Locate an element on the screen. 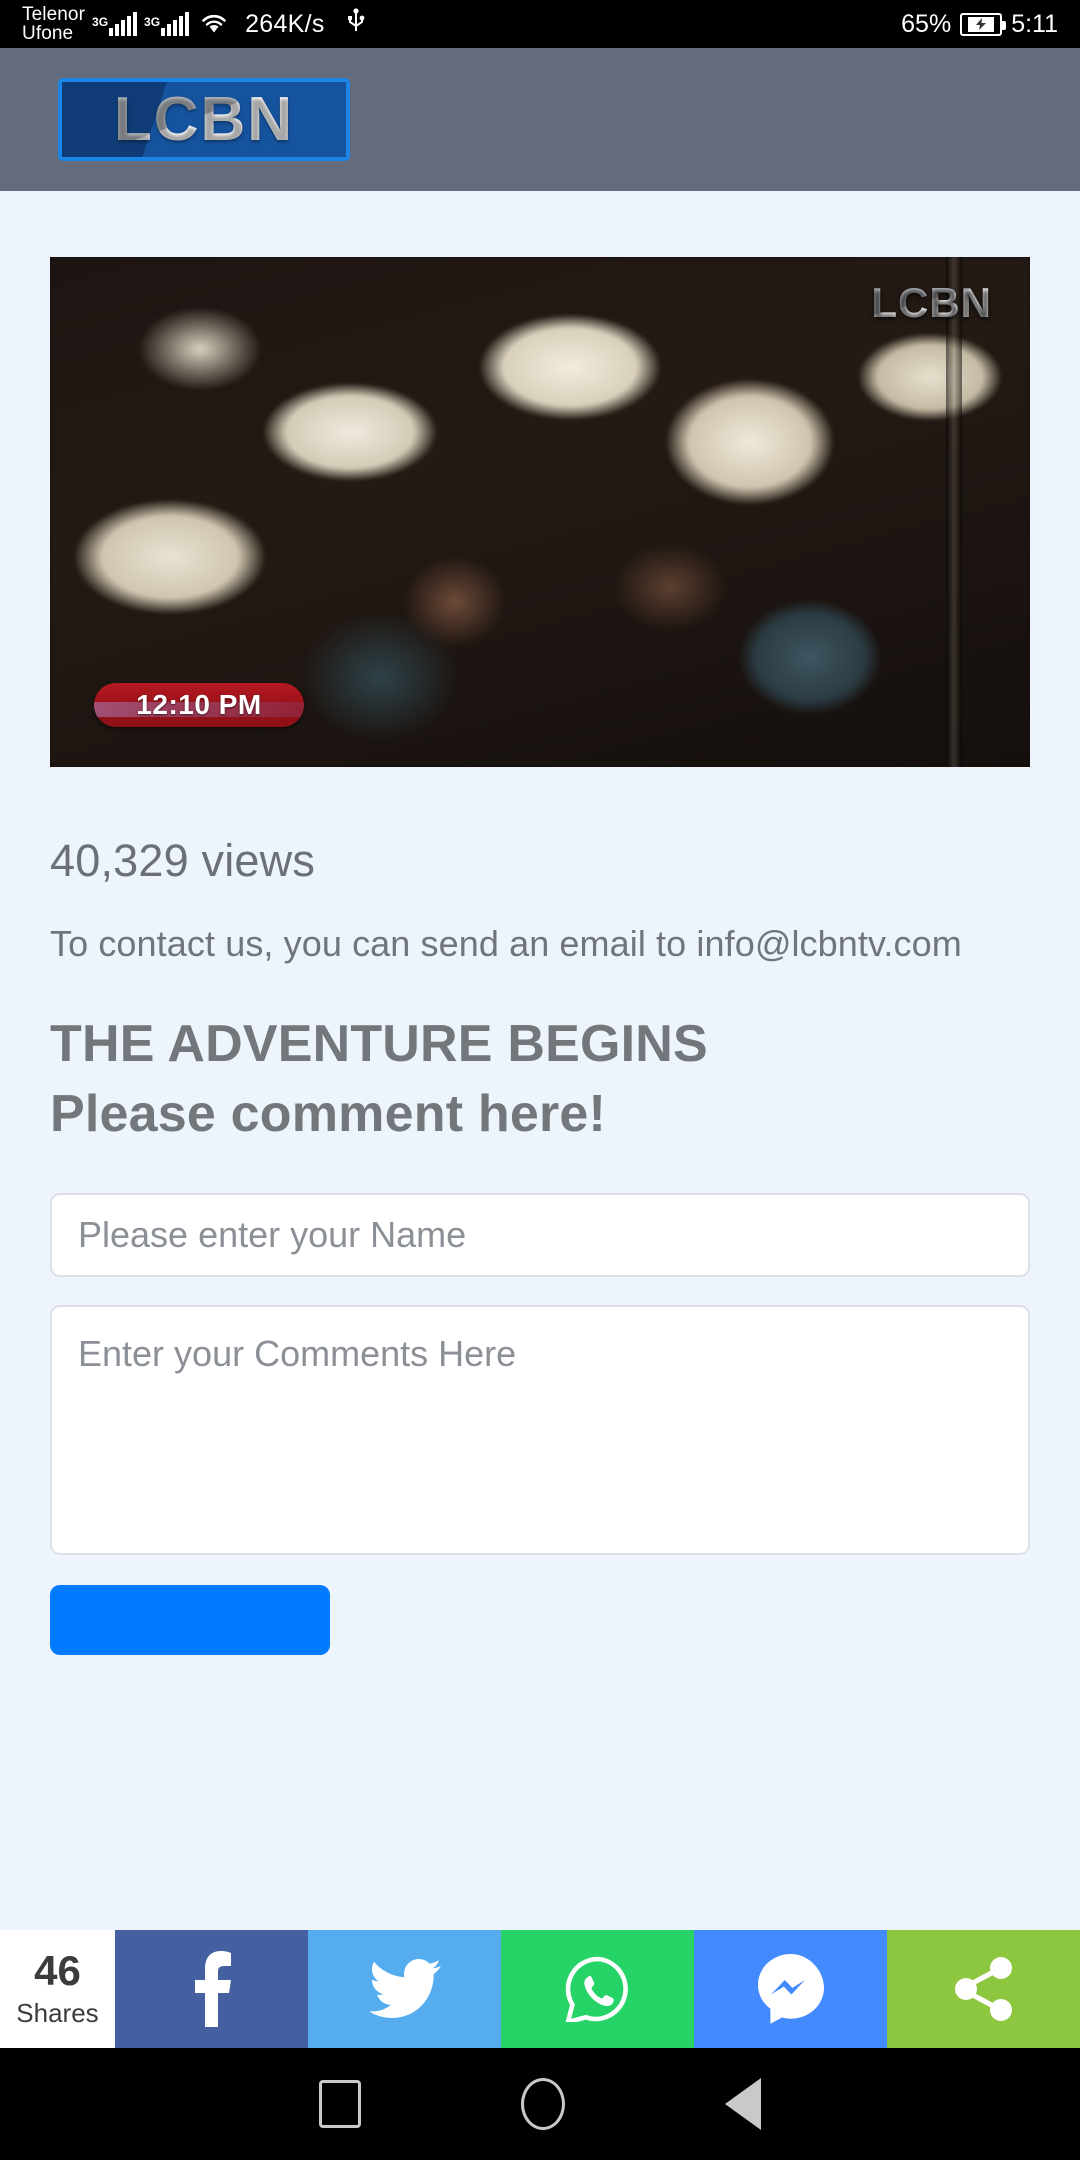 The width and height of the screenshot is (1080, 2160). name-input: Please enter your Name is located at coordinates (540, 1234).